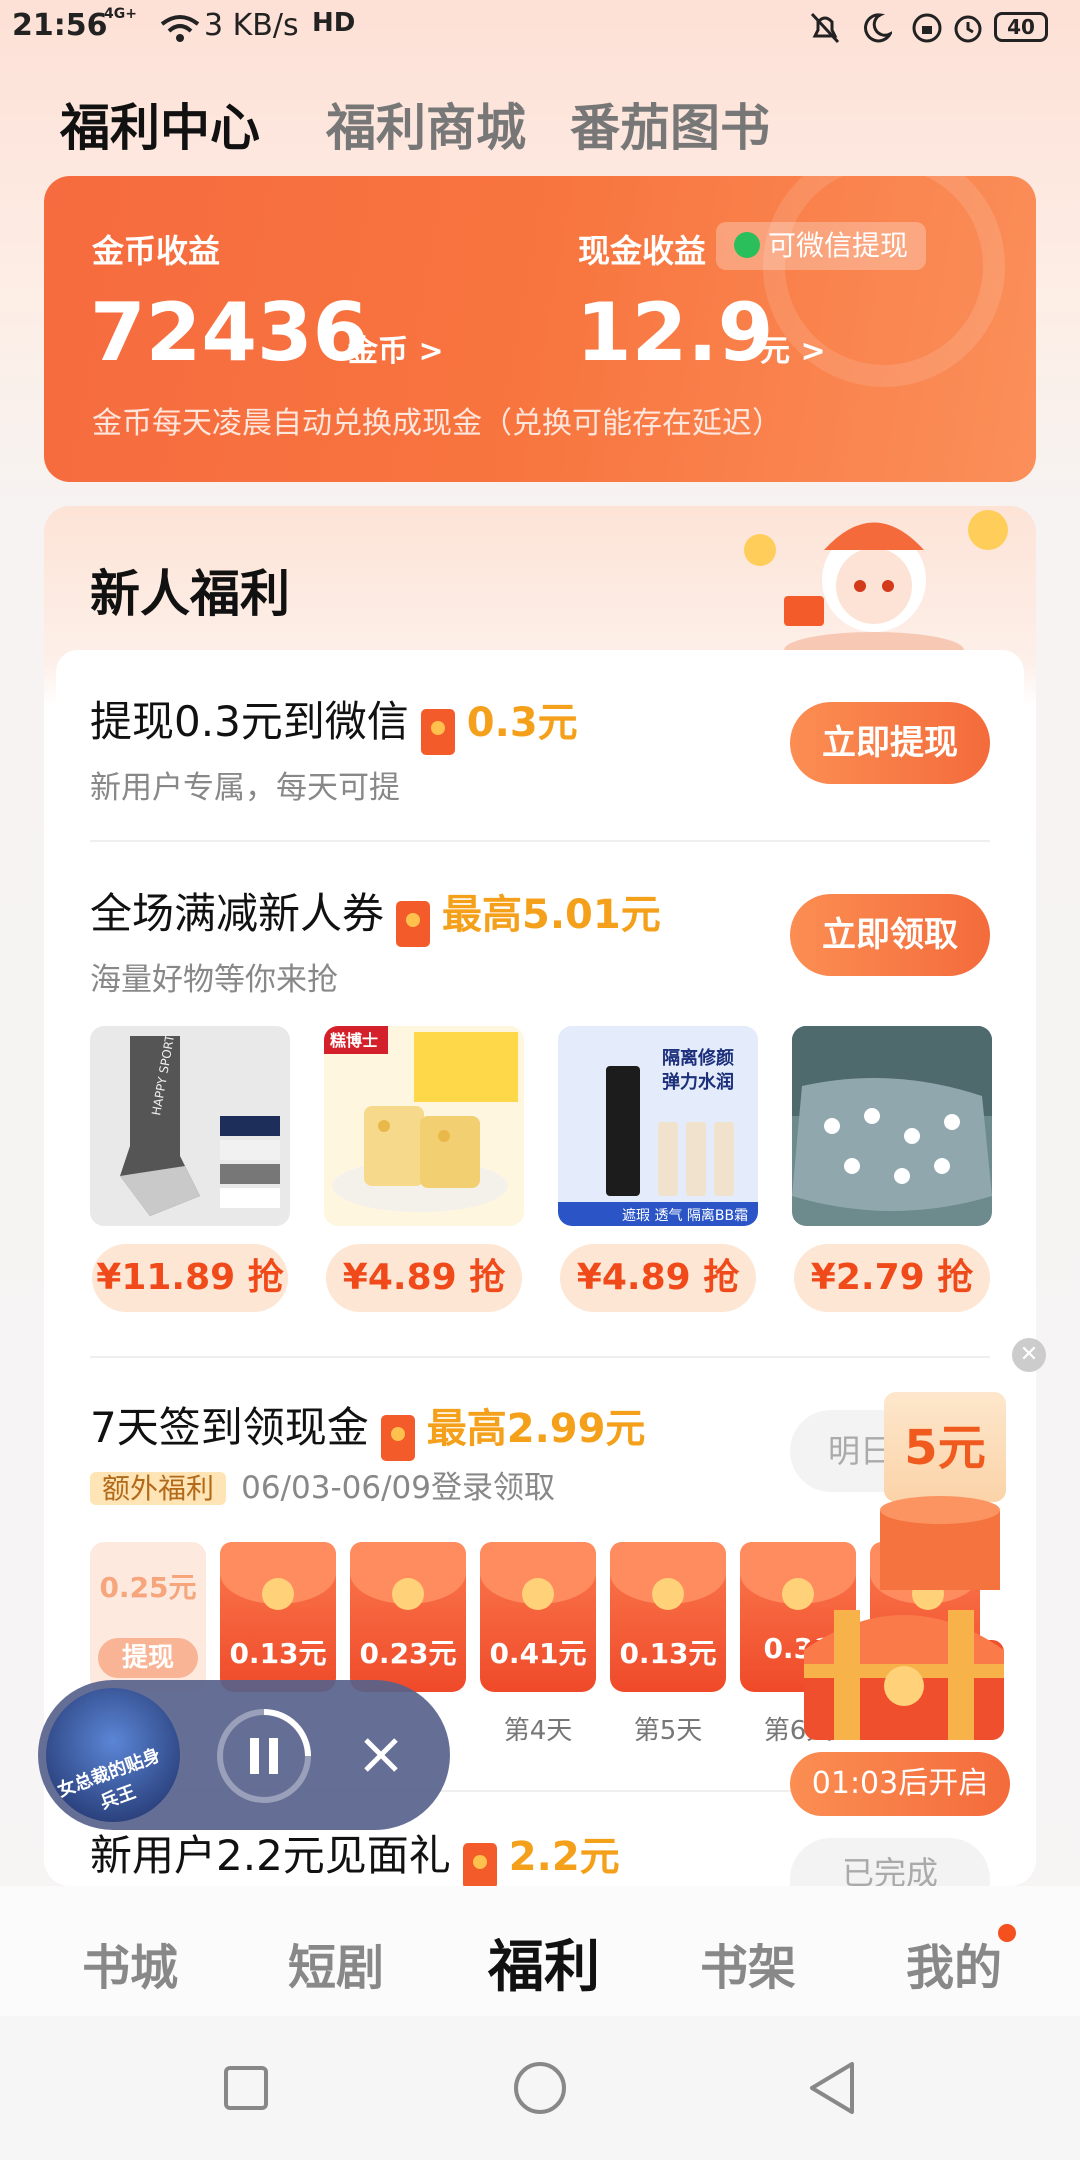  I want to click on player-cover: 女总裁的贴身兵王, so click(113, 1755).